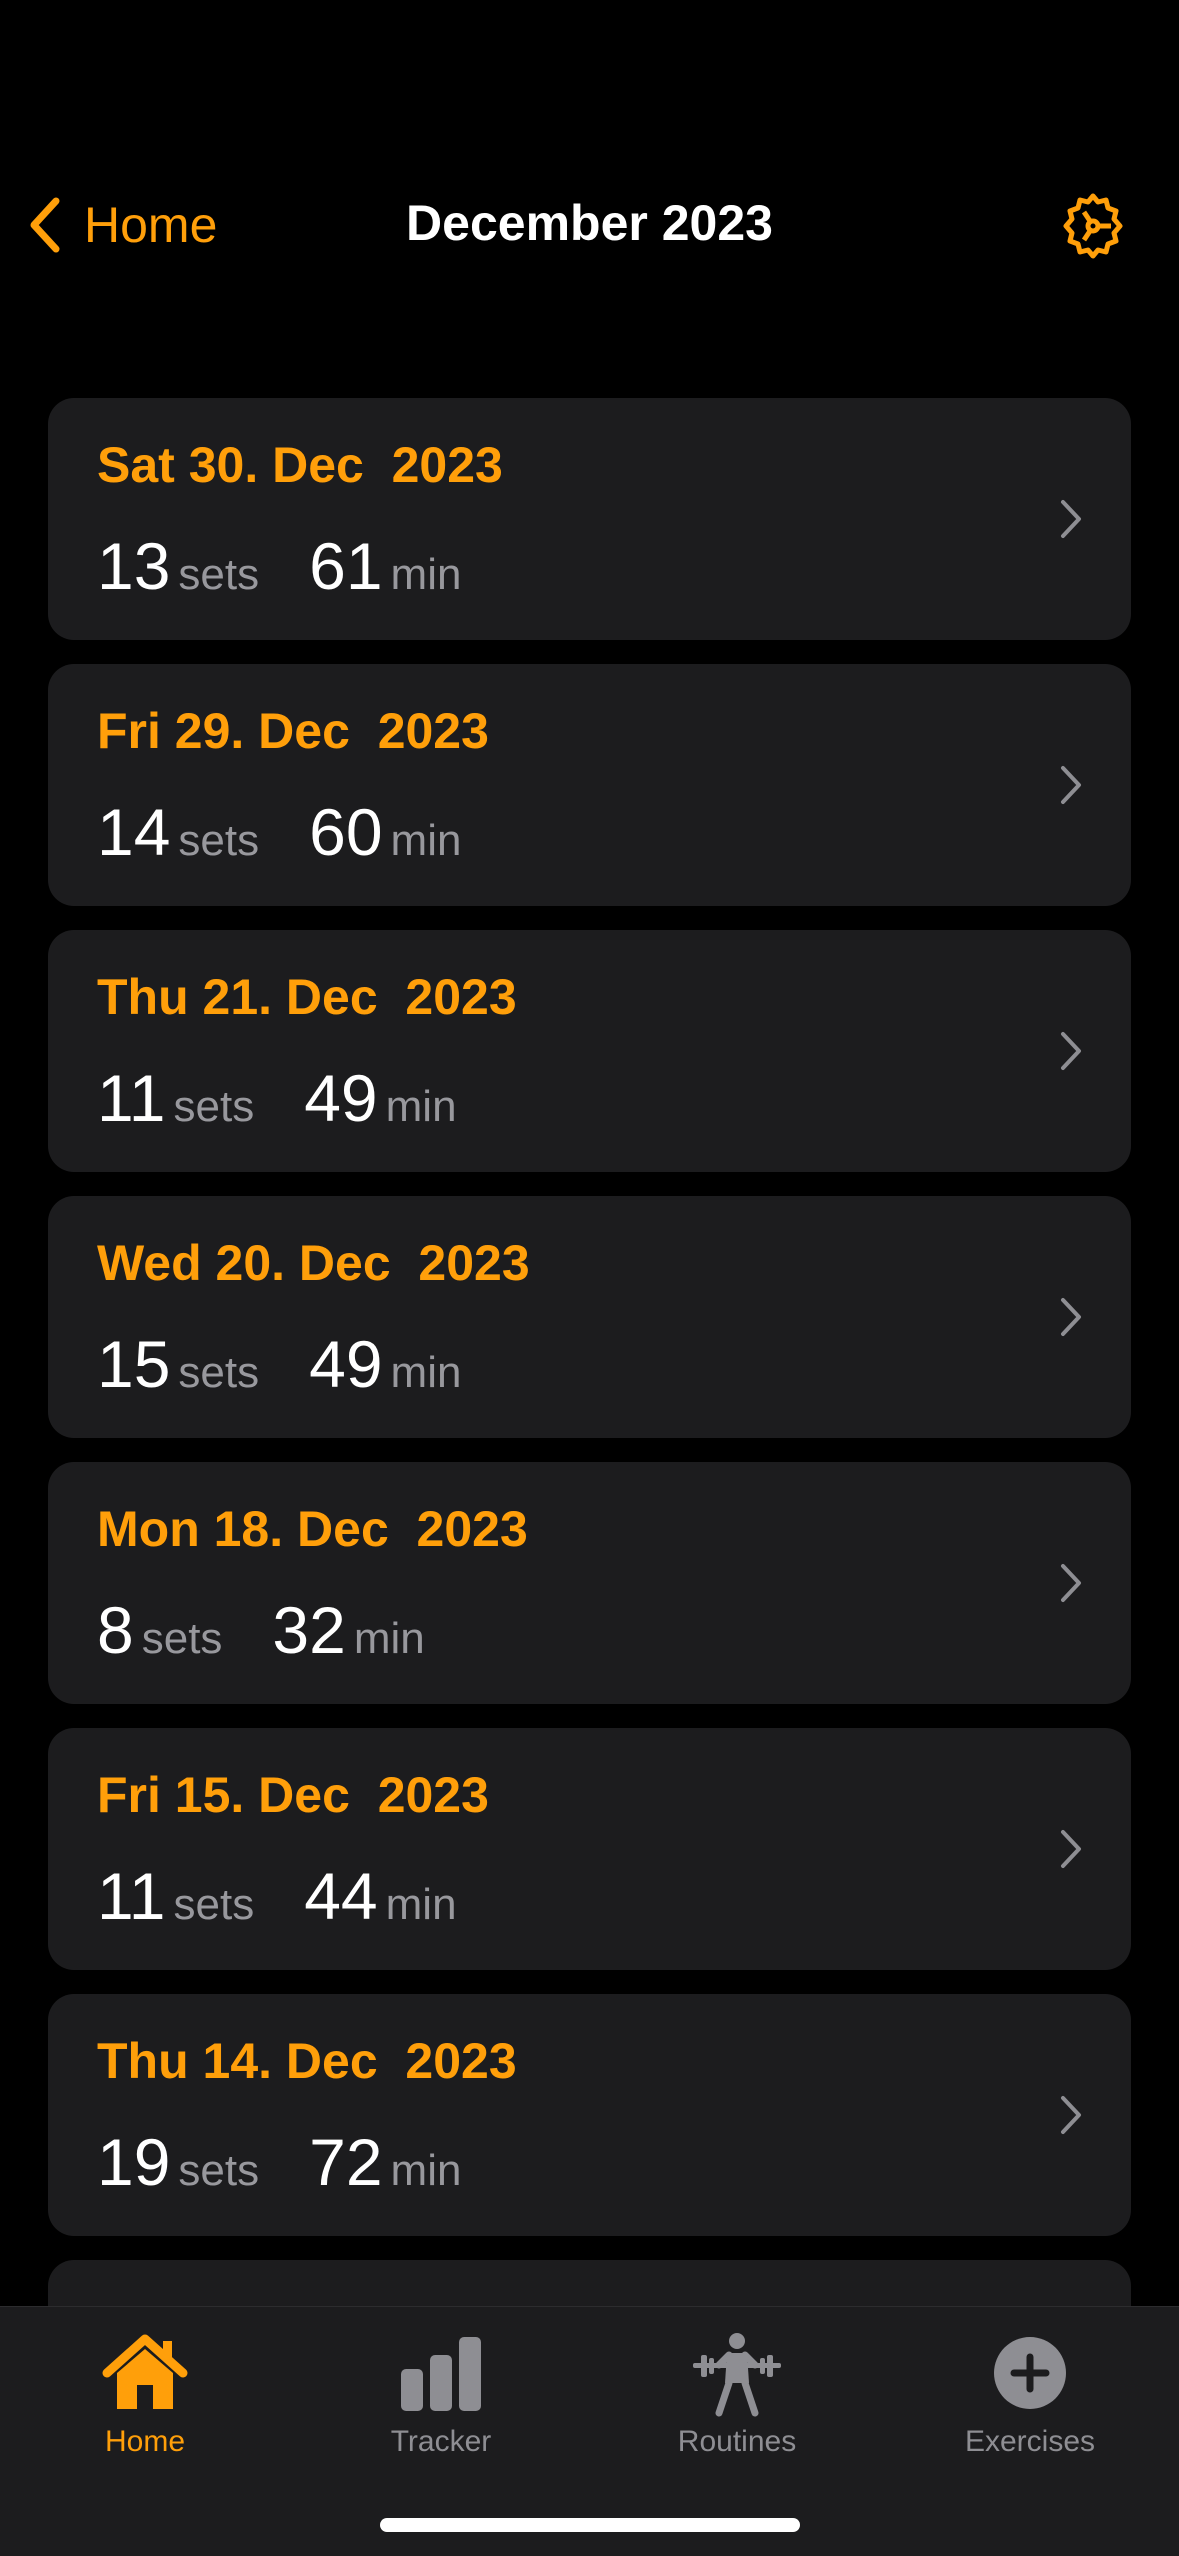 This screenshot has height=2556, width=1179. What do you see at coordinates (737, 2375) in the screenshot?
I see `weightlifter-icon` at bounding box center [737, 2375].